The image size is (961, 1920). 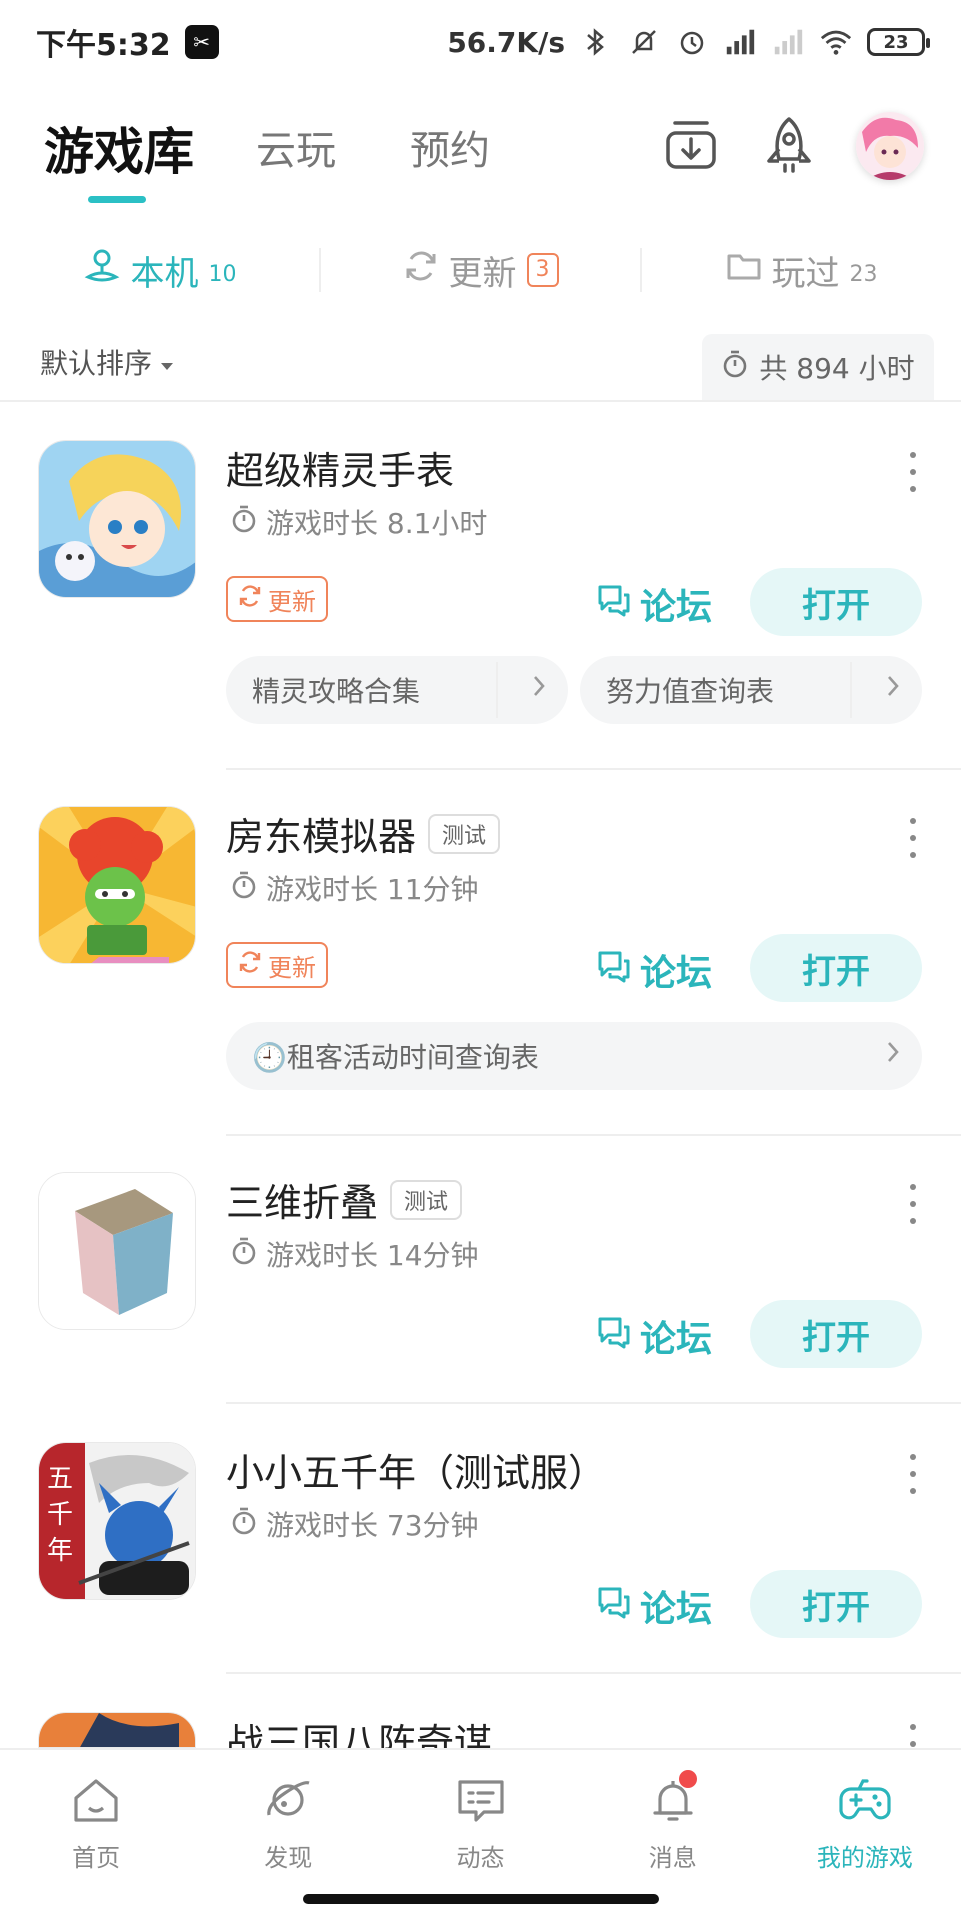 I want to click on guide-chip: 努力值查询表, so click(x=751, y=690).